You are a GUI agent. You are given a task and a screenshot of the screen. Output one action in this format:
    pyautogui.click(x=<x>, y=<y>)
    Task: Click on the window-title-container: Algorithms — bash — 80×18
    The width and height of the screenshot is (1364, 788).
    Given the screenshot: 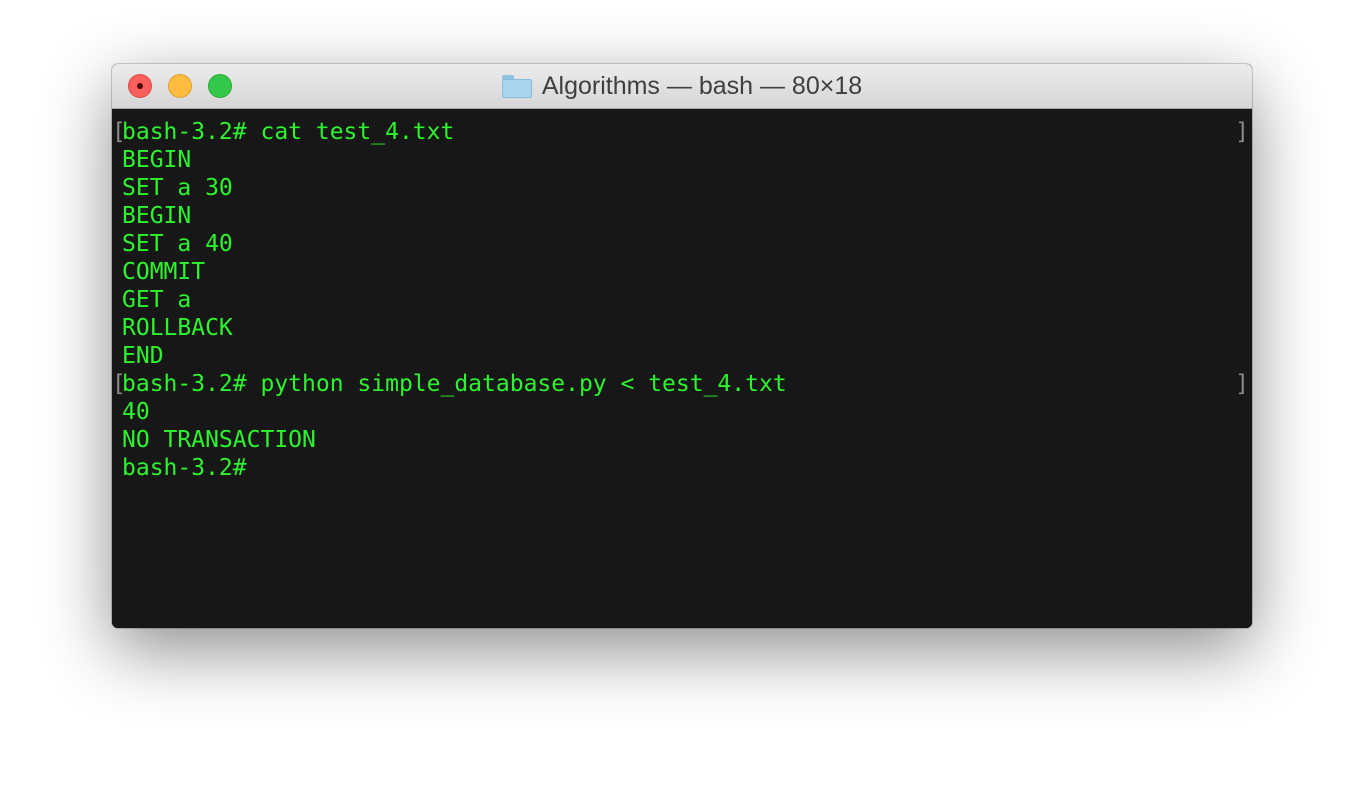 What is the action you would take?
    pyautogui.click(x=682, y=86)
    